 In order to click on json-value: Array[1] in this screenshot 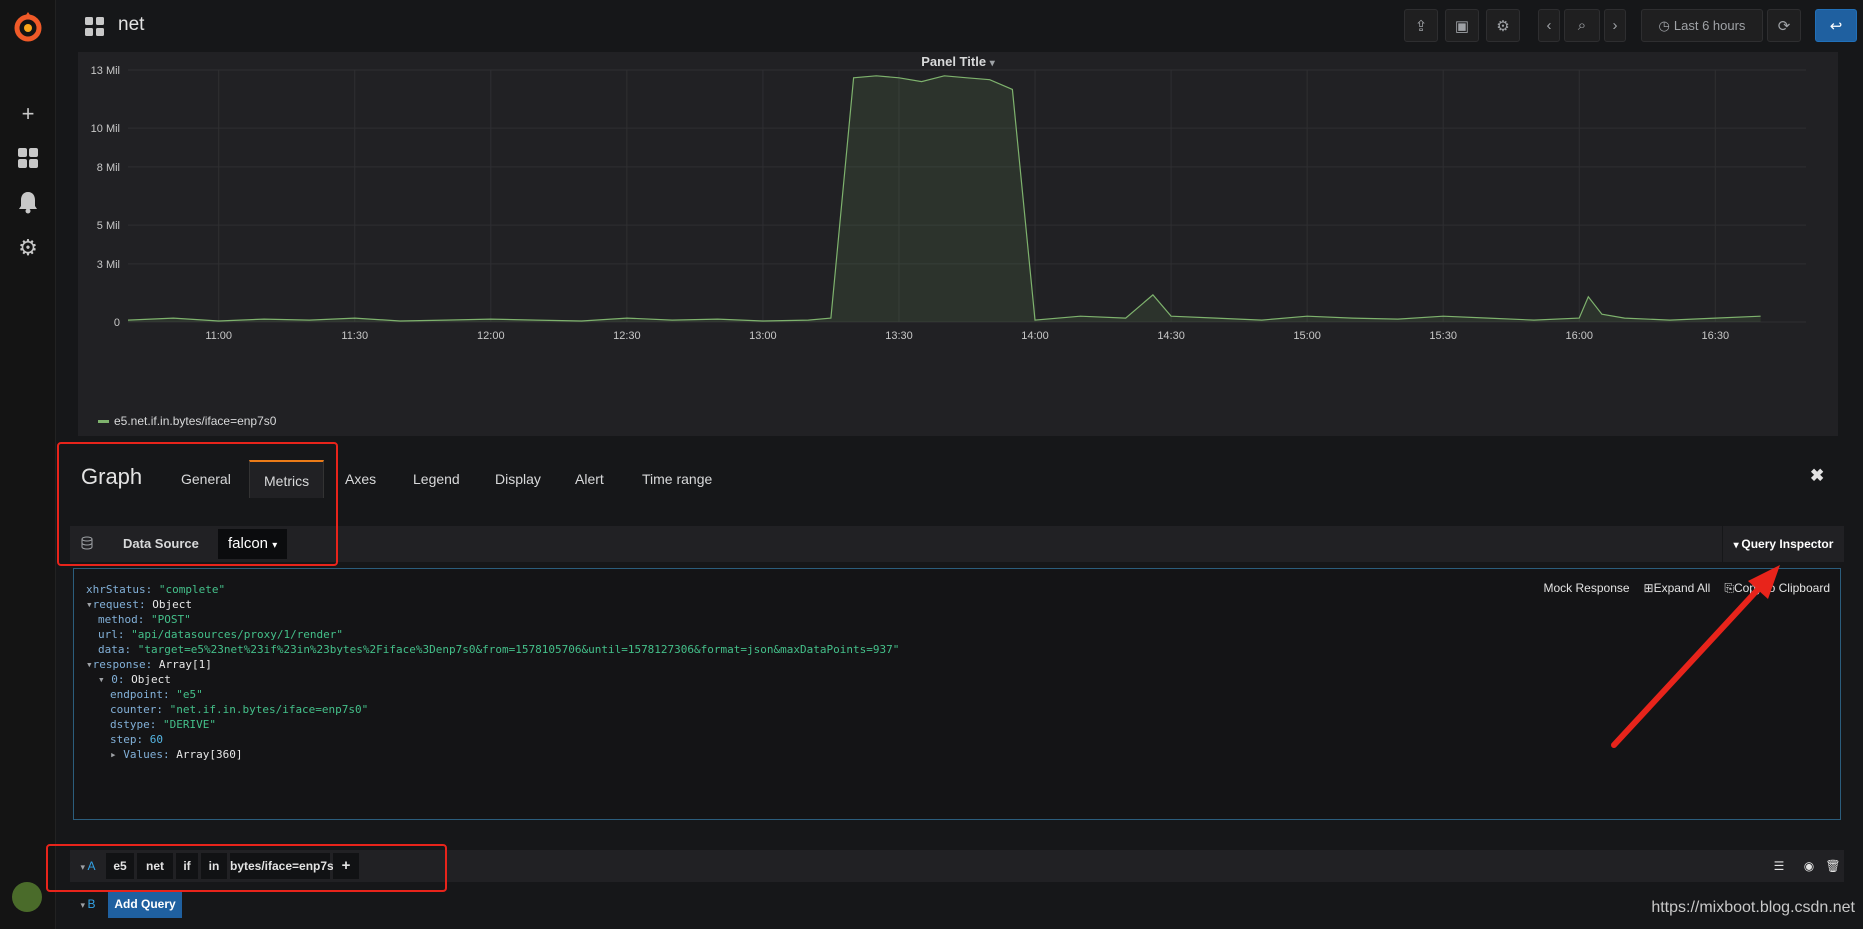, I will do `click(185, 664)`.